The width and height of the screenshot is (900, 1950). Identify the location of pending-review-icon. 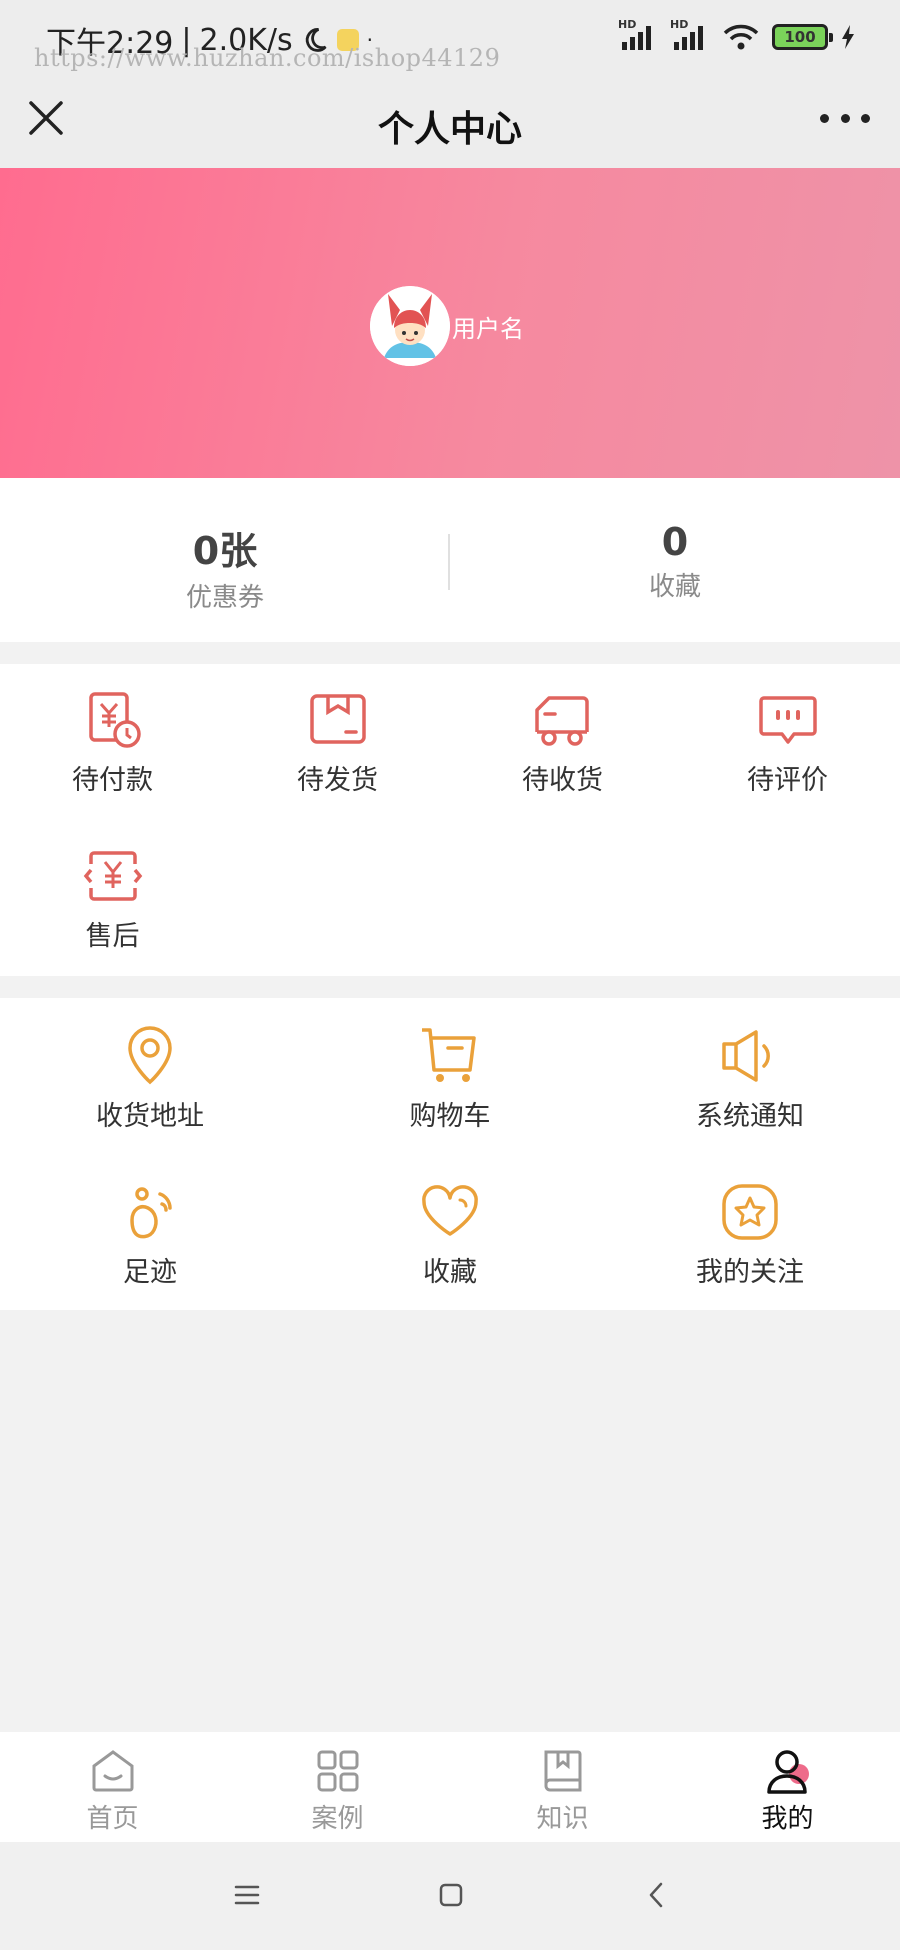
(787, 720).